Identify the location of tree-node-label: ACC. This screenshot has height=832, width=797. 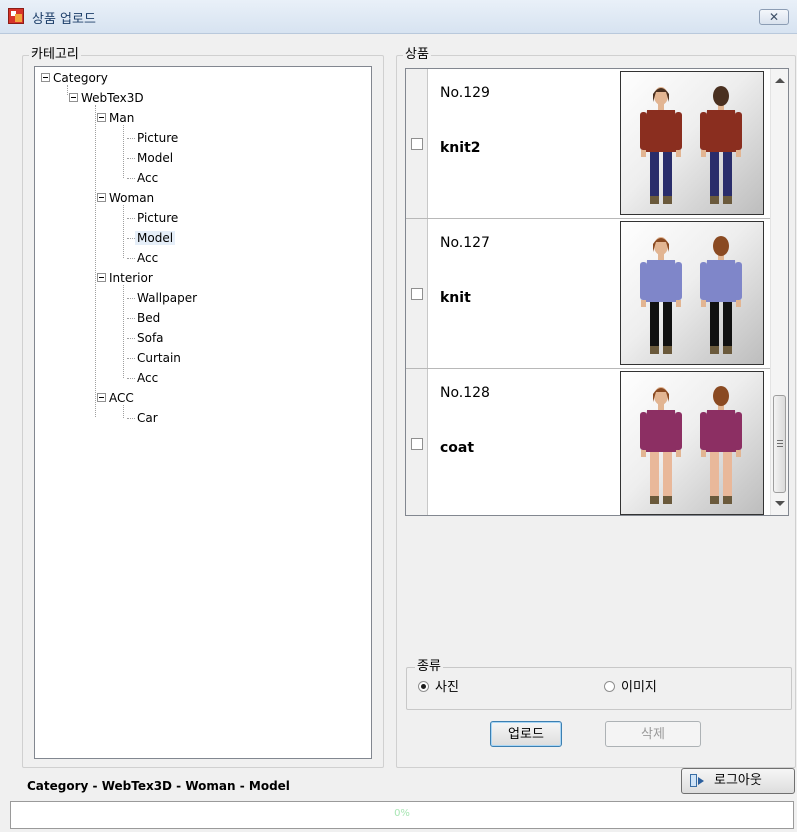
(121, 398).